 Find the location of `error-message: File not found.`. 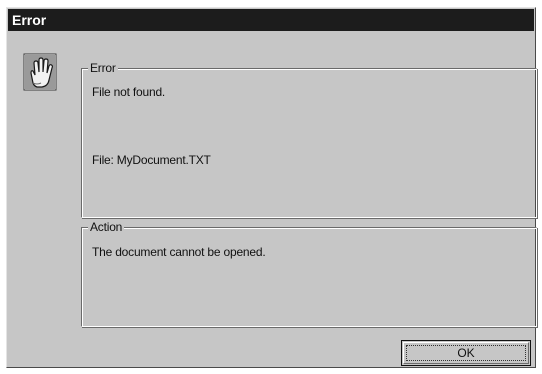

error-message: File not found. is located at coordinates (129, 92).